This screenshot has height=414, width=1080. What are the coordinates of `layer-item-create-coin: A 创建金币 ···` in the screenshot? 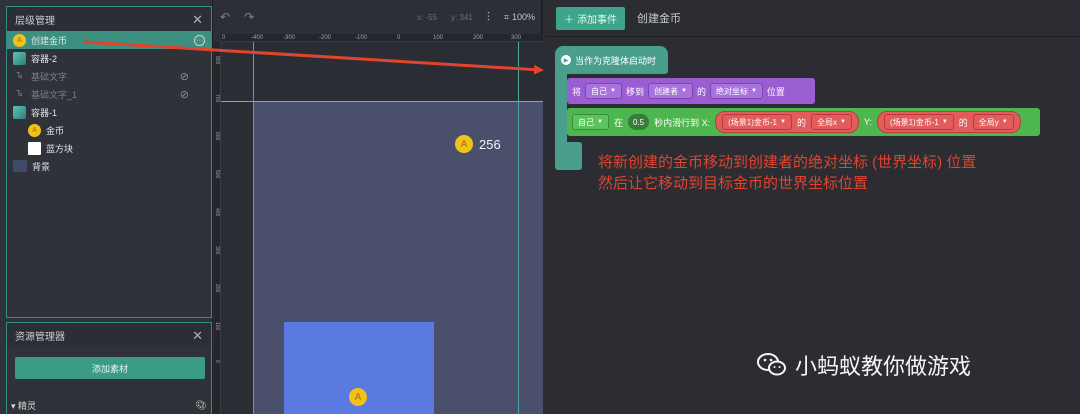 It's located at (109, 40).